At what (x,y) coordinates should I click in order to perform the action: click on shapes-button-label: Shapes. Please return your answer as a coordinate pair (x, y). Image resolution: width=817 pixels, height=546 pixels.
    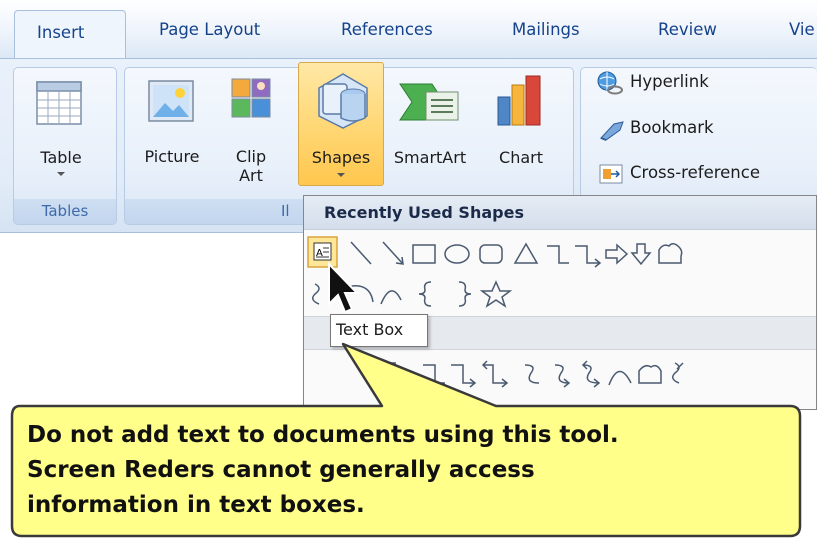
    Looking at the image, I should click on (341, 157).